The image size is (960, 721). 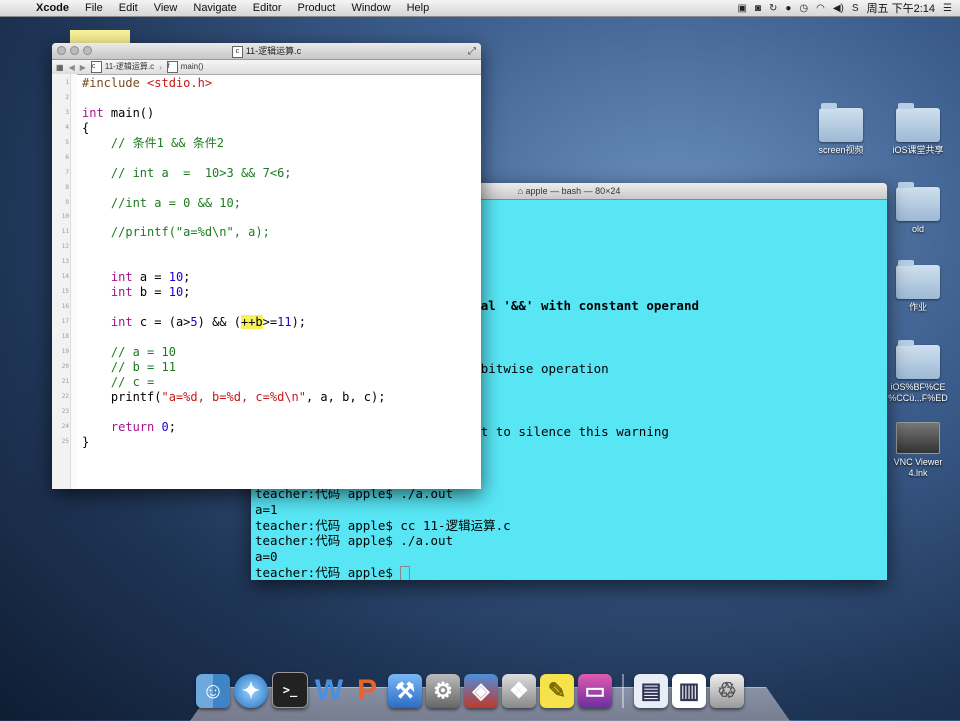 I want to click on finder-icon: ☺, so click(x=213, y=691).